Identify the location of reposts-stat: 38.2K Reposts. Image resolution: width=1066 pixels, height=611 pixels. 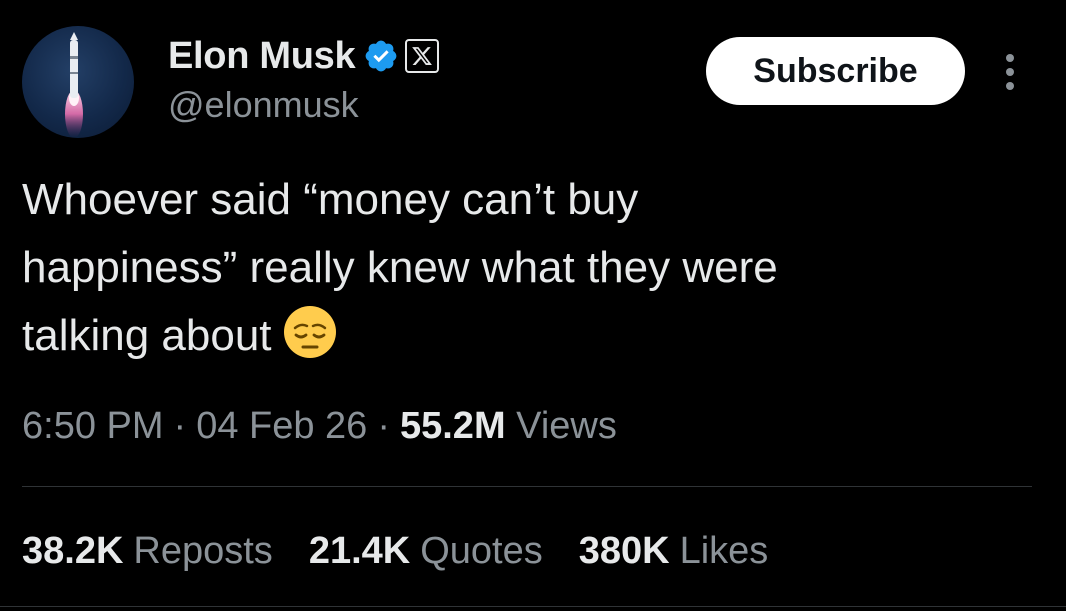
(147, 551).